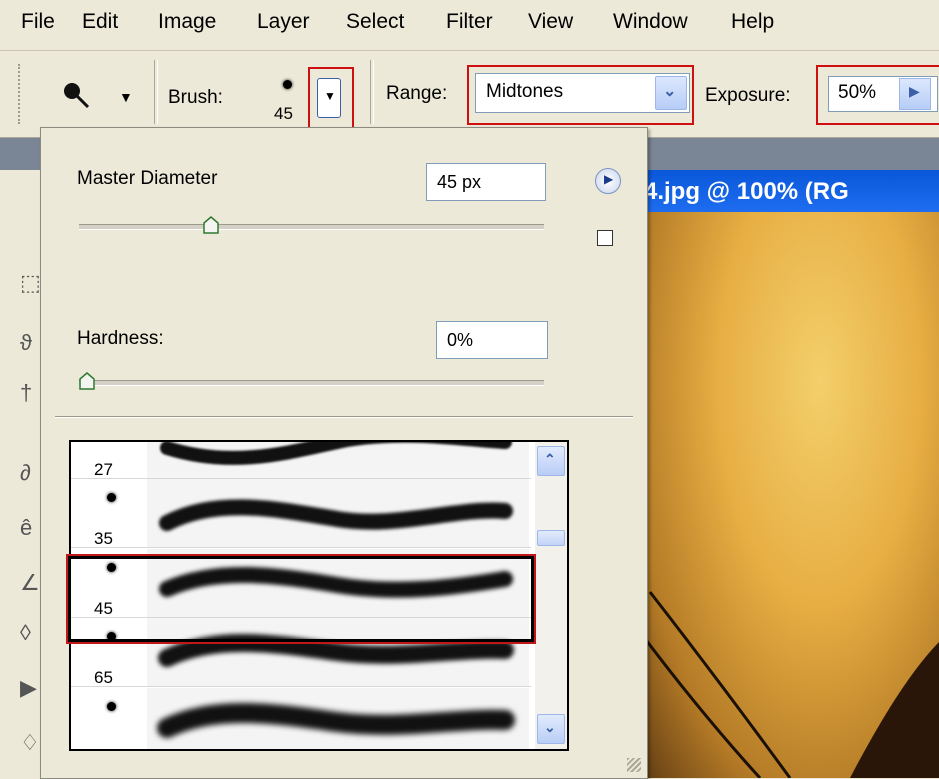  Describe the element at coordinates (287, 84) in the screenshot. I see `brush-preview-icon` at that location.